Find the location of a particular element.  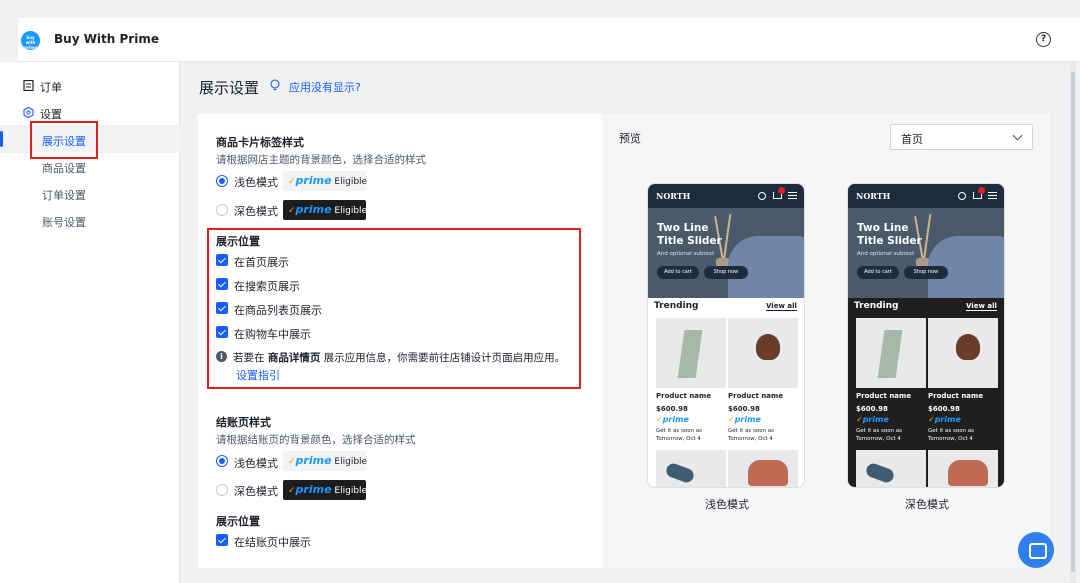

help-icon: ? is located at coordinates (1043, 39).